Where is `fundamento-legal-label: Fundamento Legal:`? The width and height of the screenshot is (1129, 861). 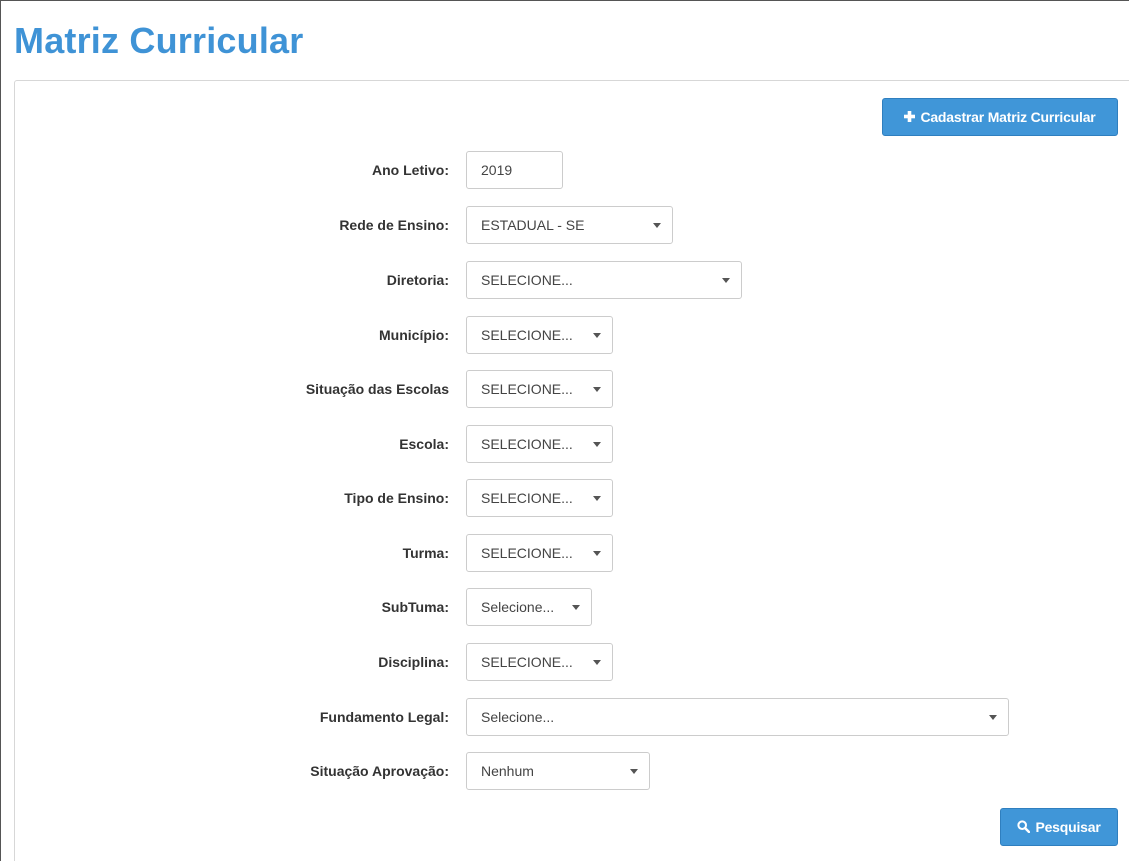 fundamento-legal-label: Fundamento Legal: is located at coordinates (384, 717).